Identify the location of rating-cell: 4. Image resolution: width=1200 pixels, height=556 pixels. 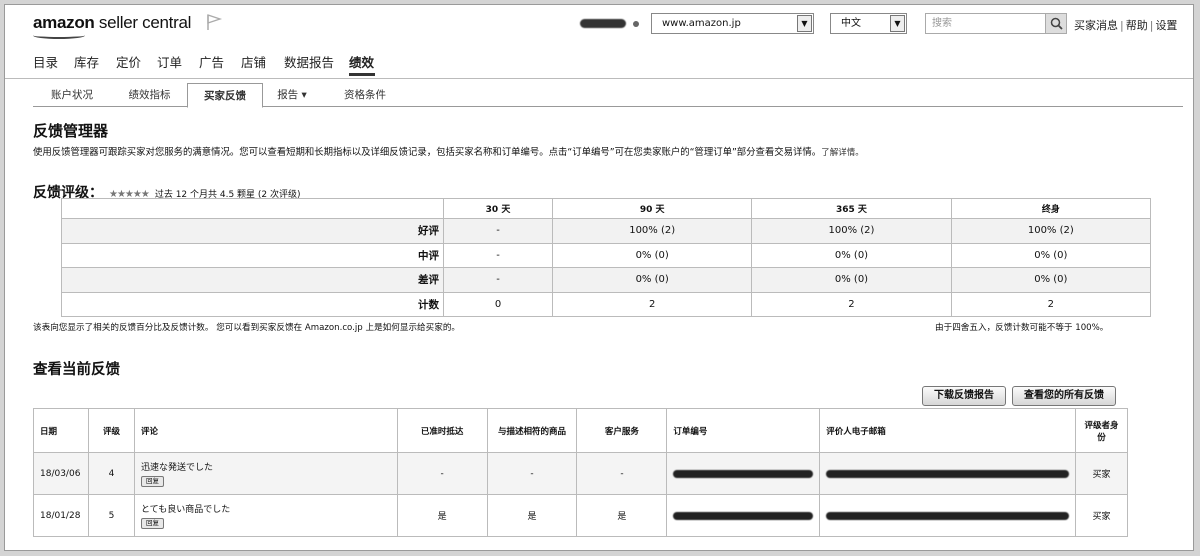
(111, 473).